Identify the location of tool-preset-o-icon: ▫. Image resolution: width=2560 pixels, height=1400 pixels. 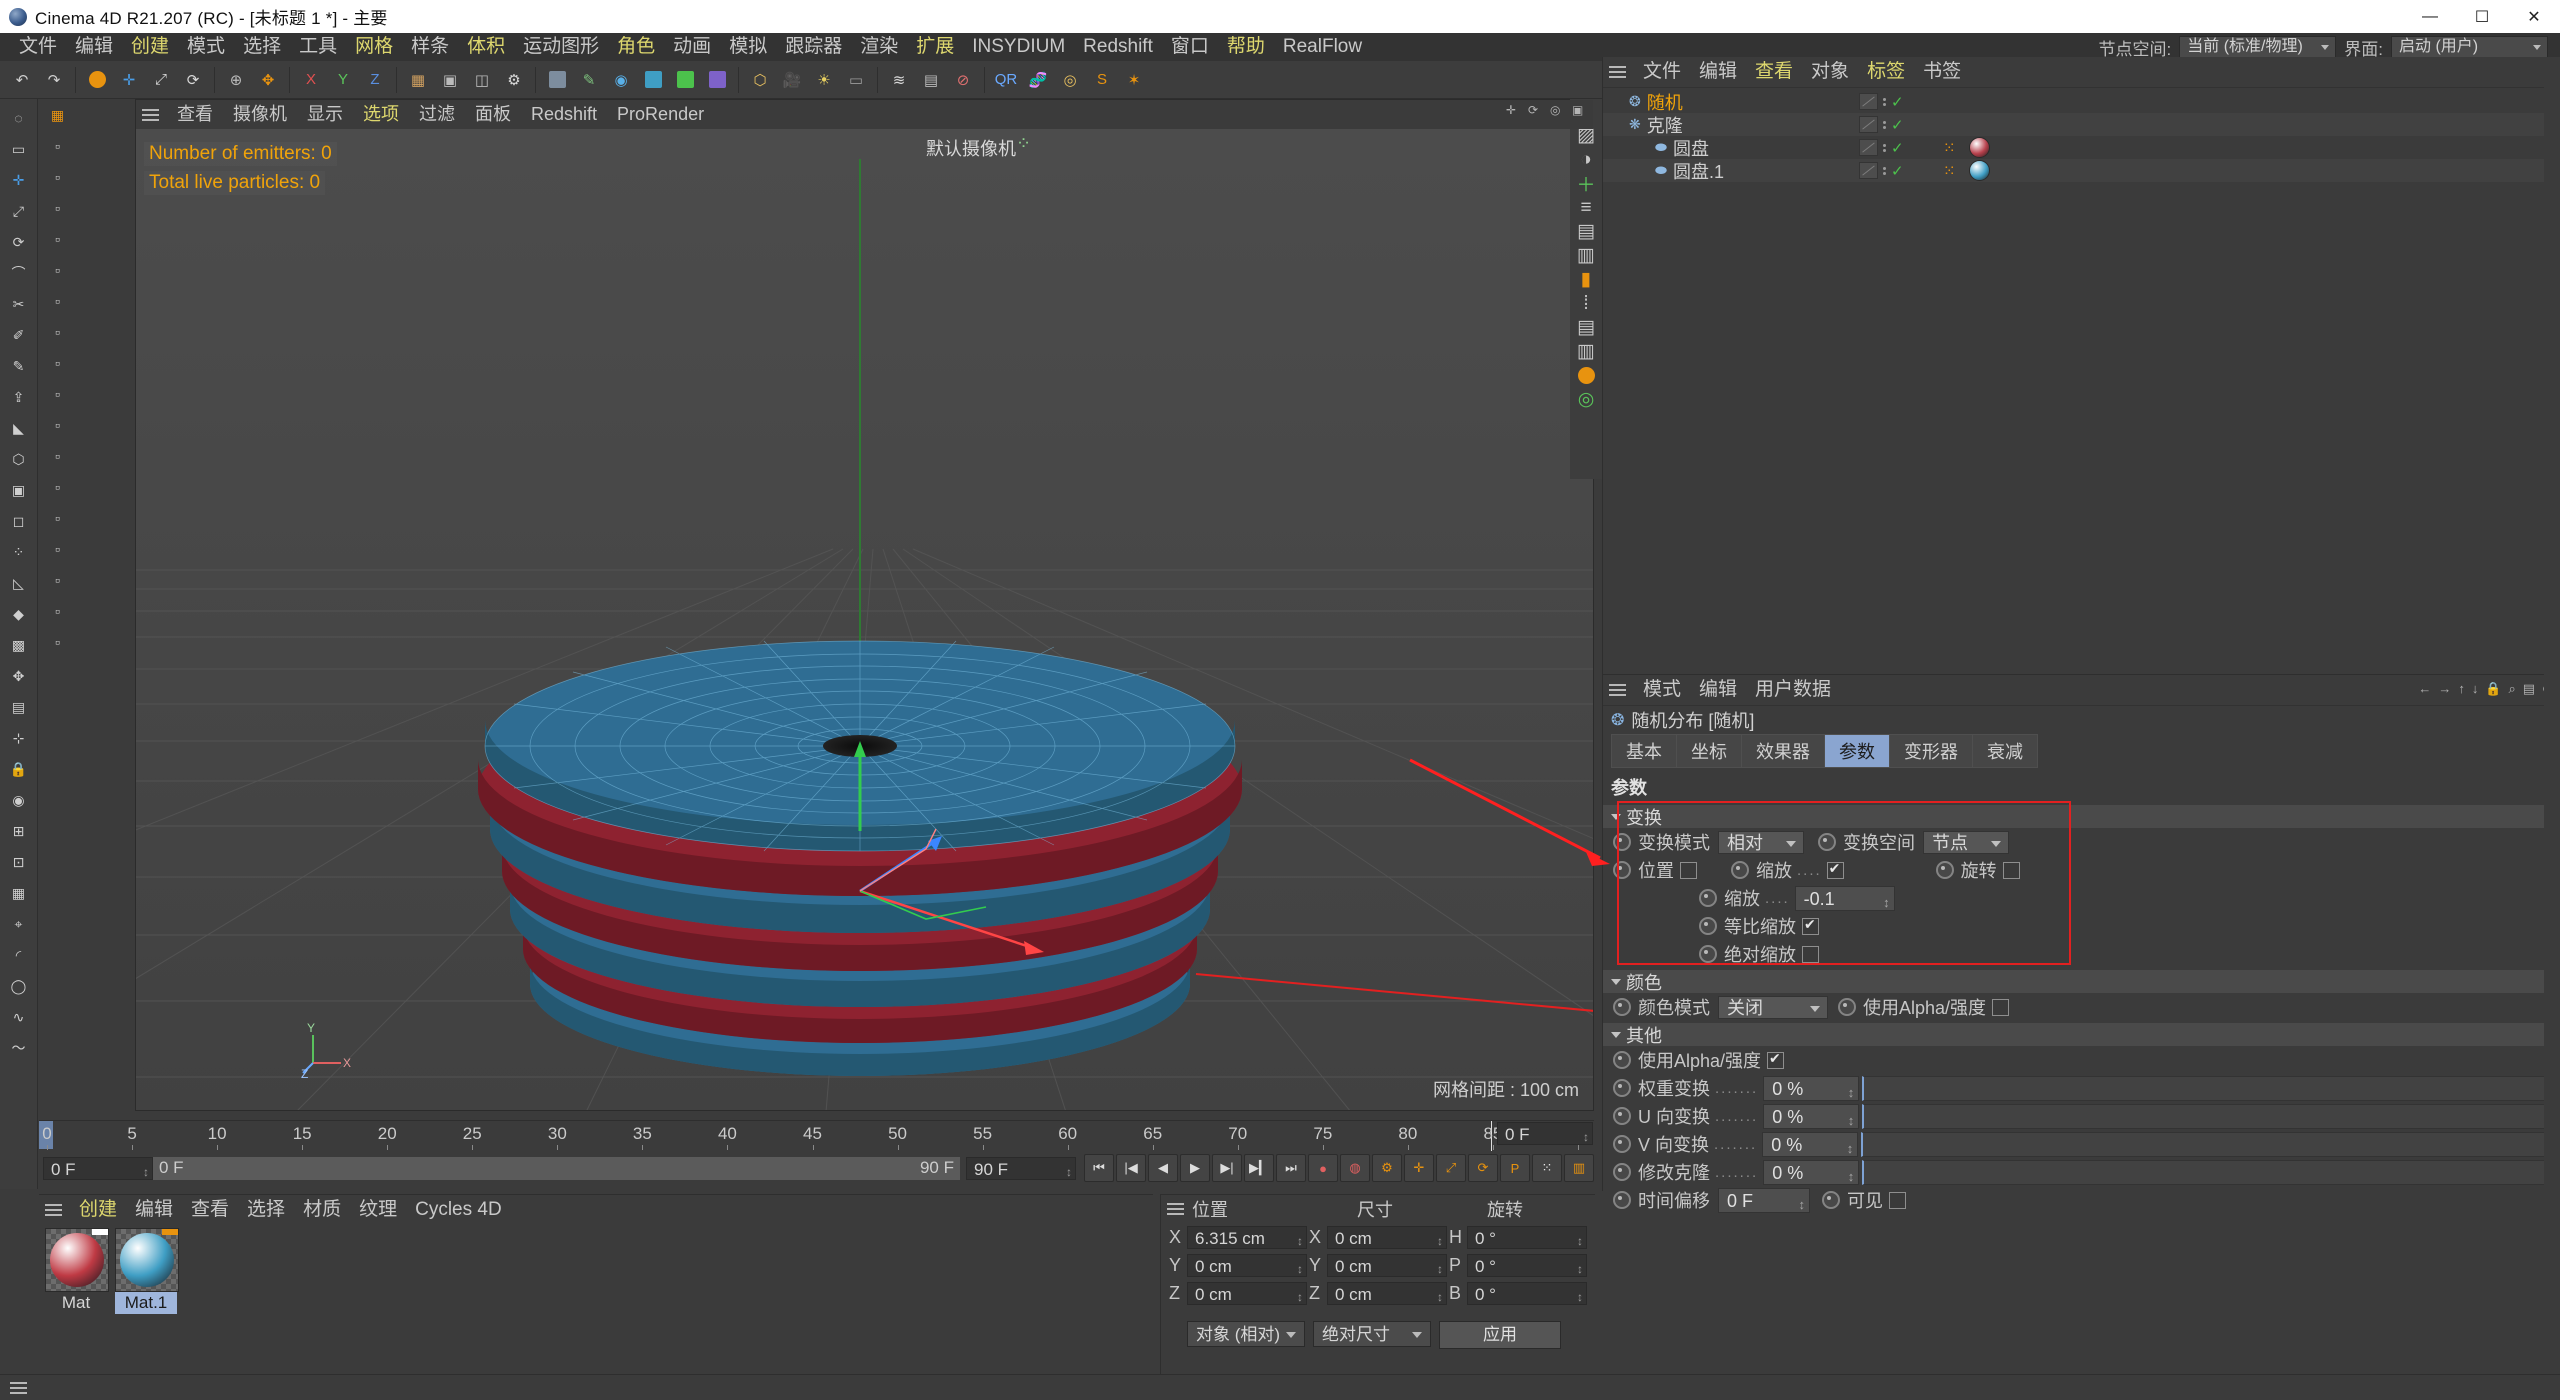
(58, 580).